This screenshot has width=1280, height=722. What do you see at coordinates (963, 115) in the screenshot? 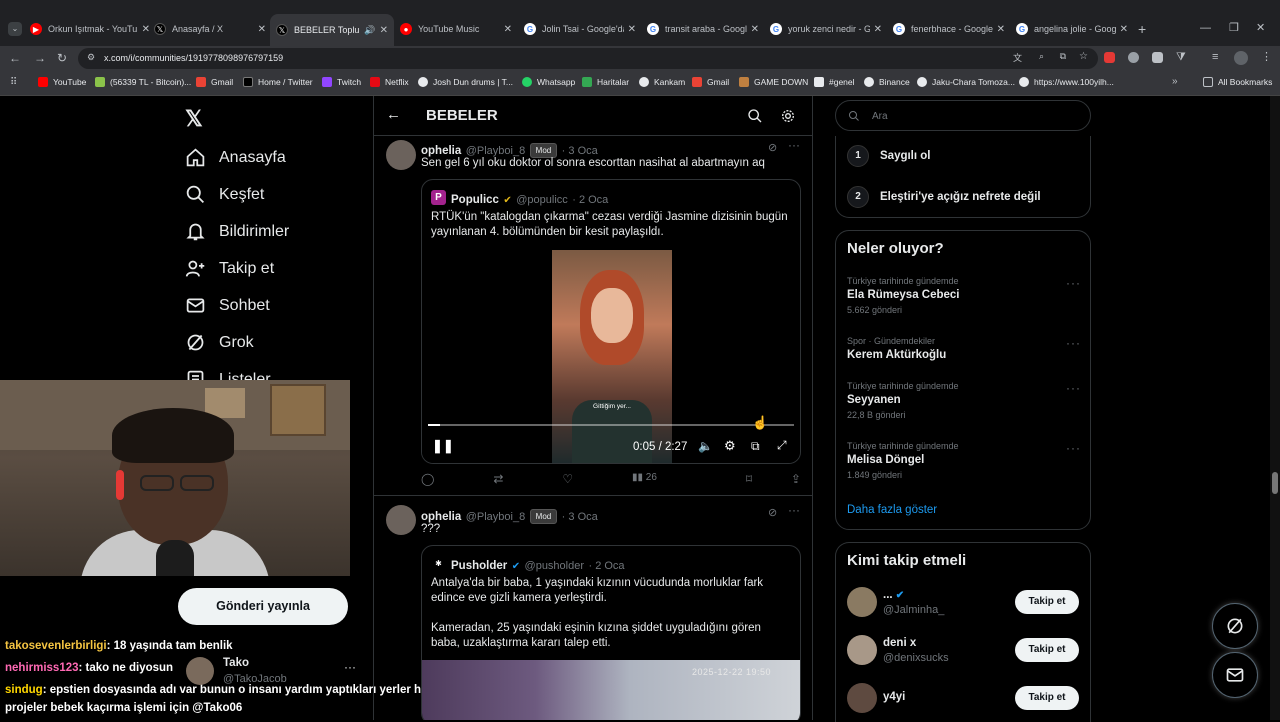
I see `search-input: Ara` at bounding box center [963, 115].